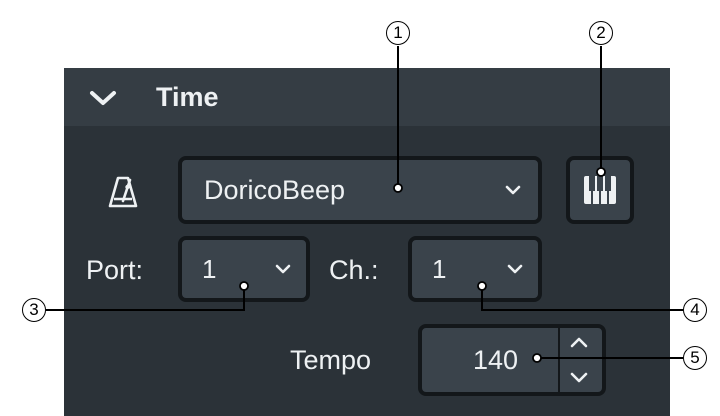 This screenshot has height=416, width=720. What do you see at coordinates (495, 360) in the screenshot?
I see `tempo-value: 140` at bounding box center [495, 360].